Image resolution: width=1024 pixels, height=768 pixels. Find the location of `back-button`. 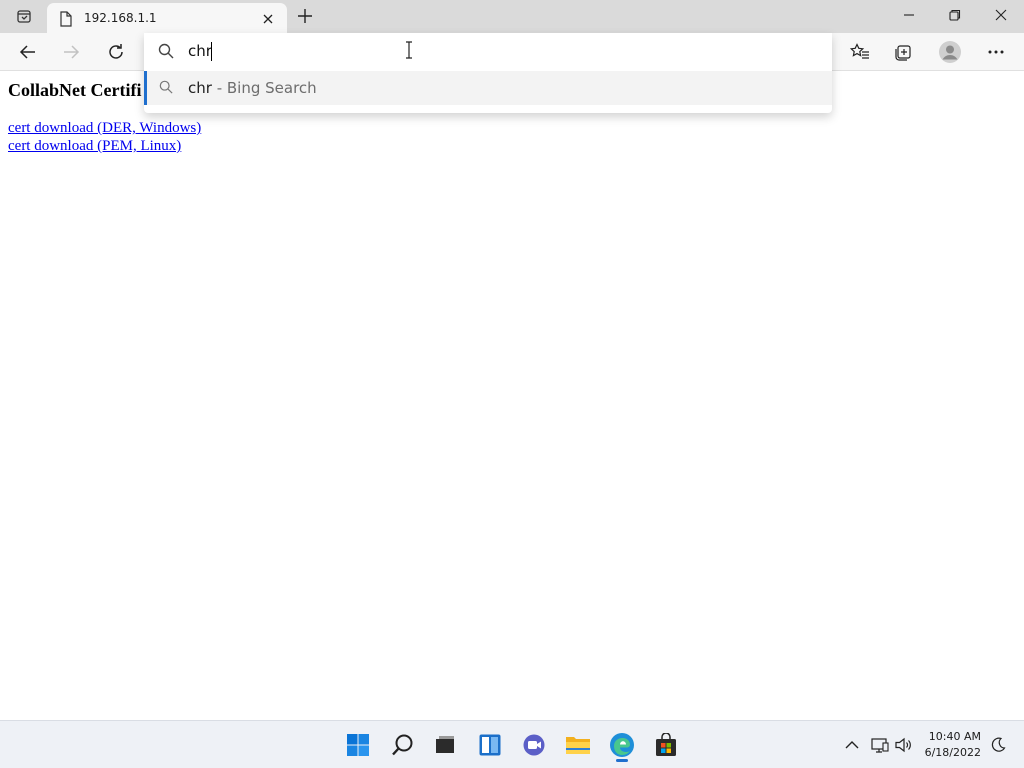

back-button is located at coordinates (28, 52).